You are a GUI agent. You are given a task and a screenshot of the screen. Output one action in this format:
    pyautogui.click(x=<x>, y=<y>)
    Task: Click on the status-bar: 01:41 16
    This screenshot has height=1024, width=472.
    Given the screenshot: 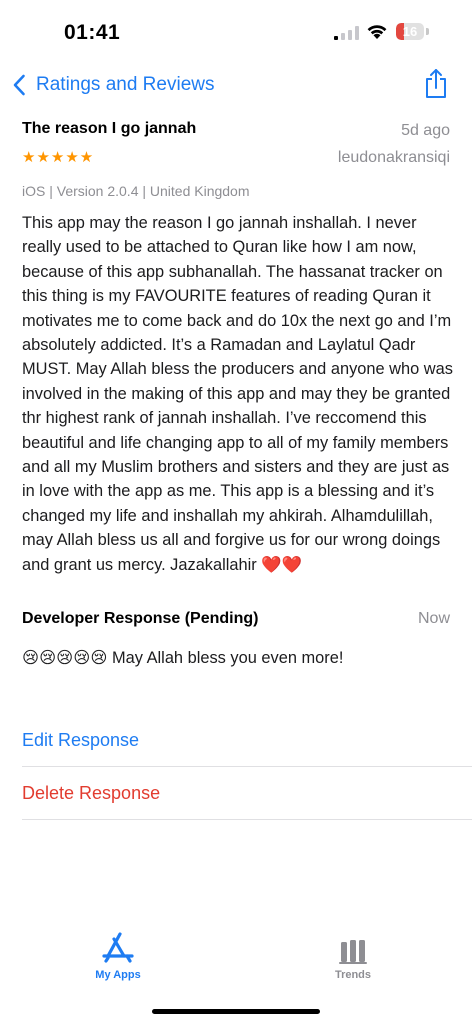 What is the action you would take?
    pyautogui.click(x=236, y=32)
    